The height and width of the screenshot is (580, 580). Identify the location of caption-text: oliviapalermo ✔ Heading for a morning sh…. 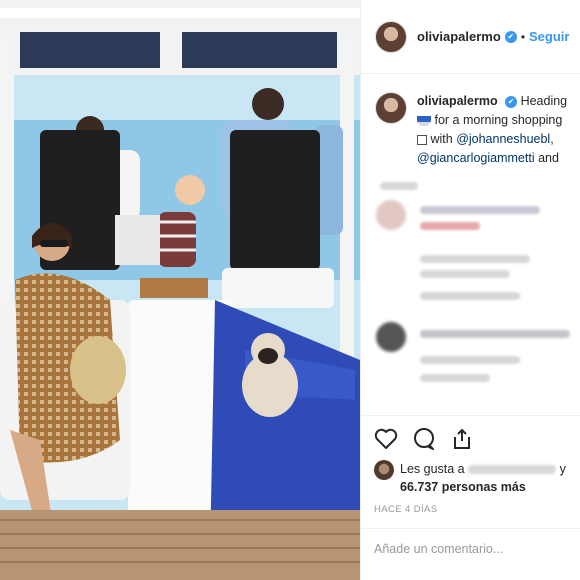
(492, 129).